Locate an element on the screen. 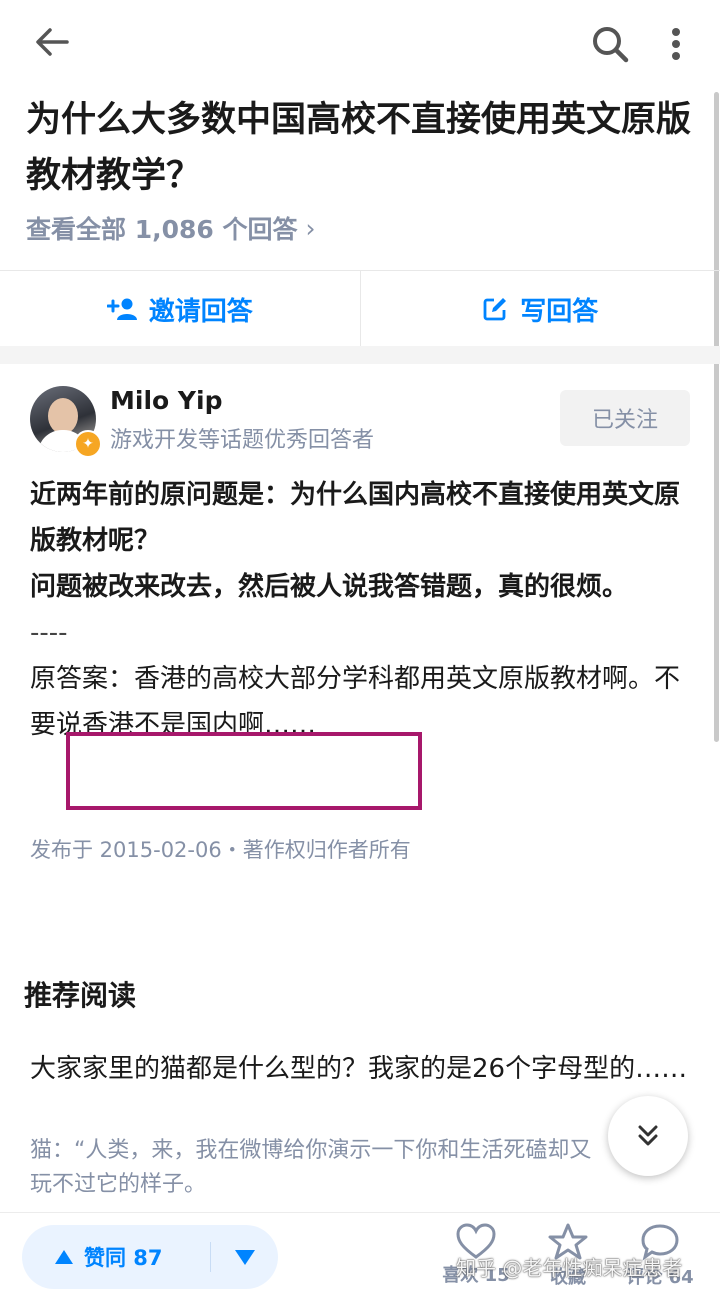 This screenshot has width=720, height=1298. write-answer-label: 写回答 is located at coordinates (559, 309).